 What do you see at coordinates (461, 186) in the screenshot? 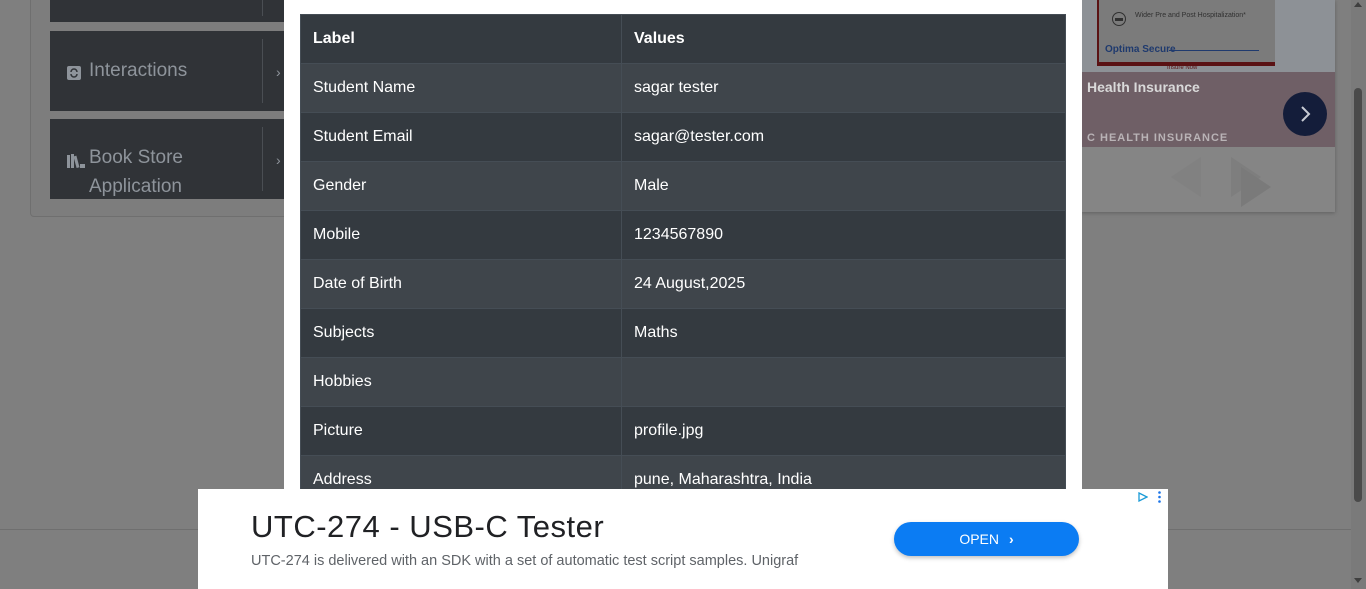
I see `row-label: Gender` at bounding box center [461, 186].